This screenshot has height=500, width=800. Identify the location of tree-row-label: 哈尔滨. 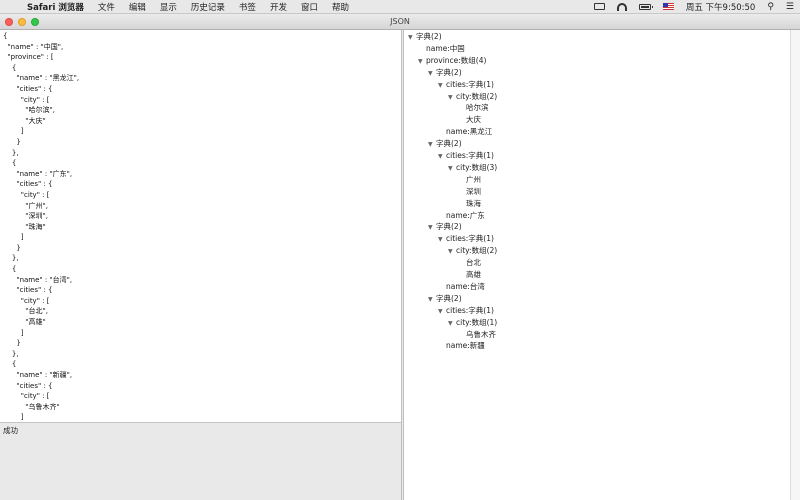
(477, 108).